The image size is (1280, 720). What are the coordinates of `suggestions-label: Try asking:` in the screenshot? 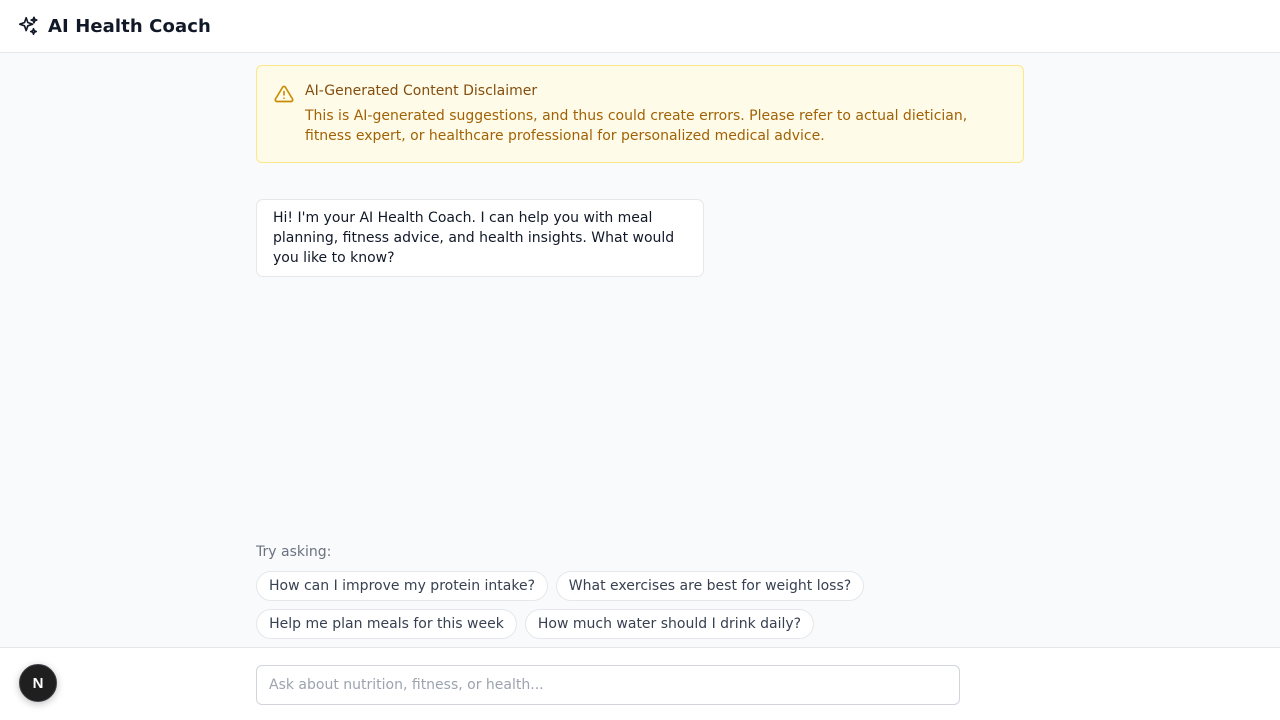 It's located at (294, 552).